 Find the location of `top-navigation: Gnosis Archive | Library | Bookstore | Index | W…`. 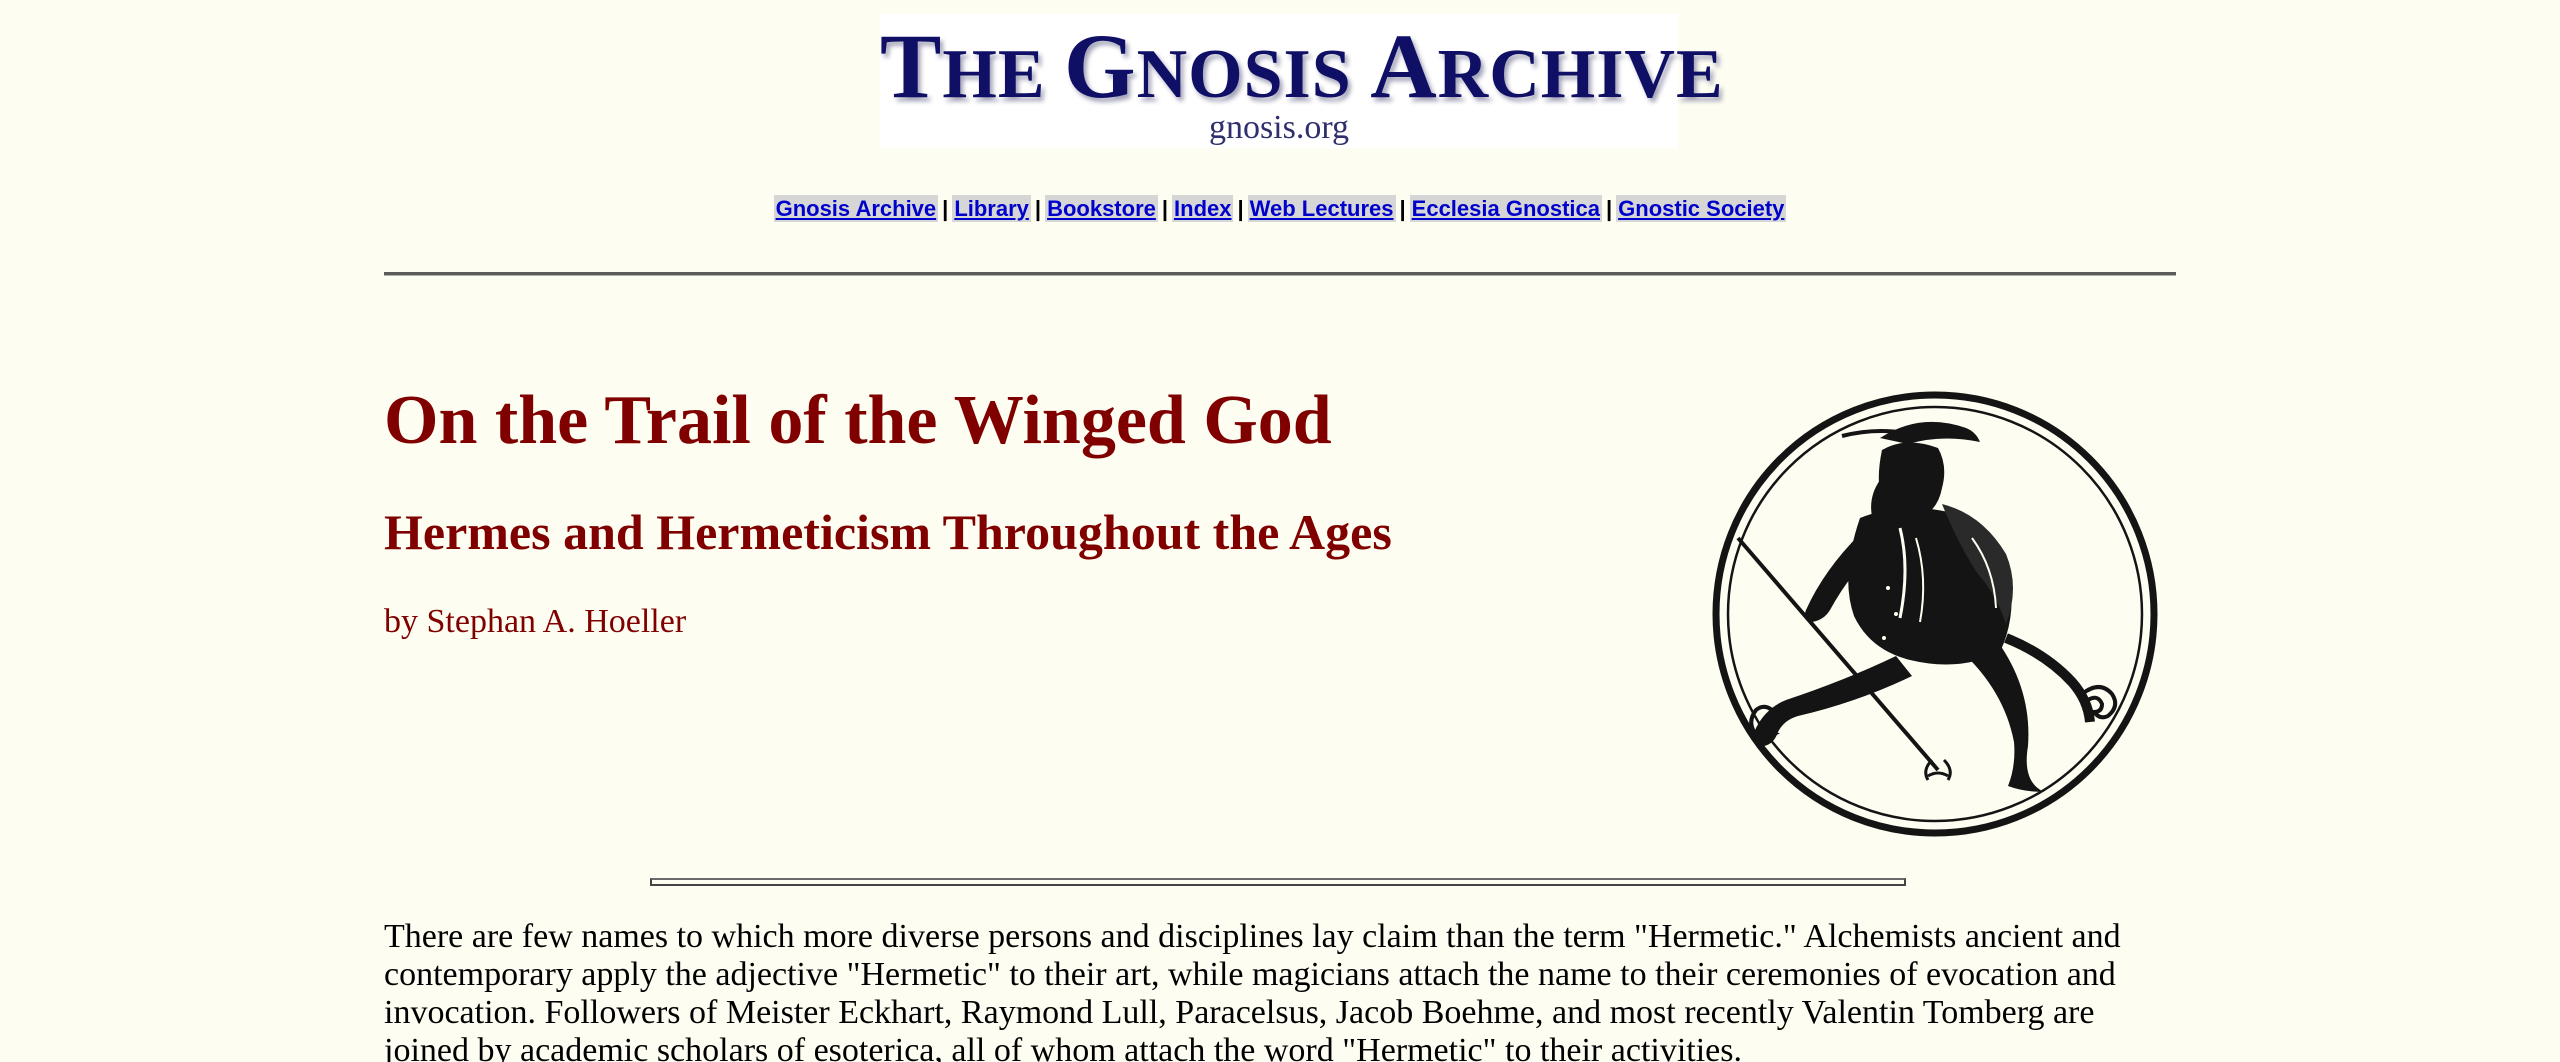

top-navigation: Gnosis Archive | Library | Bookstore | Index | W… is located at coordinates (1280, 209).